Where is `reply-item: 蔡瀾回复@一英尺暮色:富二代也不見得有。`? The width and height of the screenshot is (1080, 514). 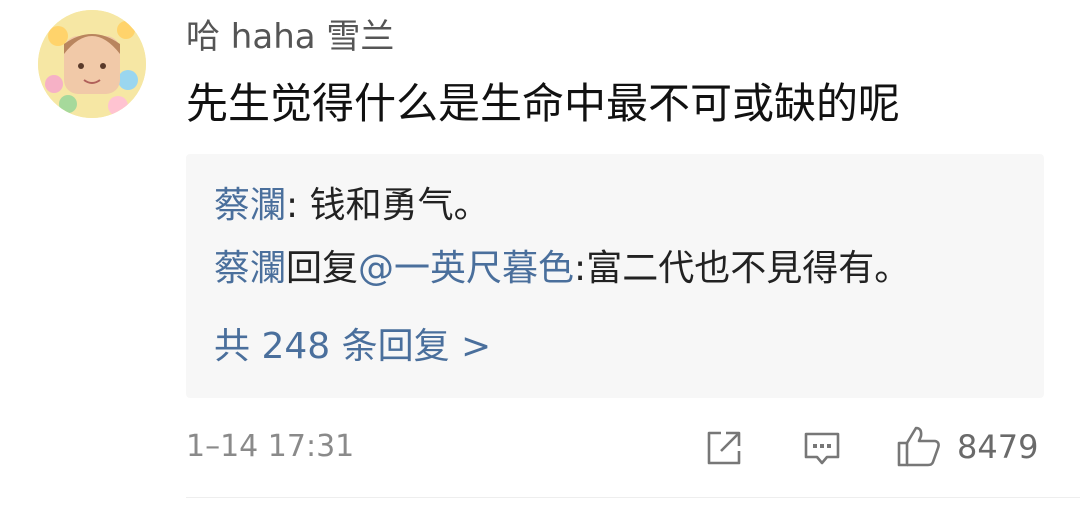 reply-item: 蔡瀾回复@一英尺暮色:富二代也不見得有。 is located at coordinates (562, 269).